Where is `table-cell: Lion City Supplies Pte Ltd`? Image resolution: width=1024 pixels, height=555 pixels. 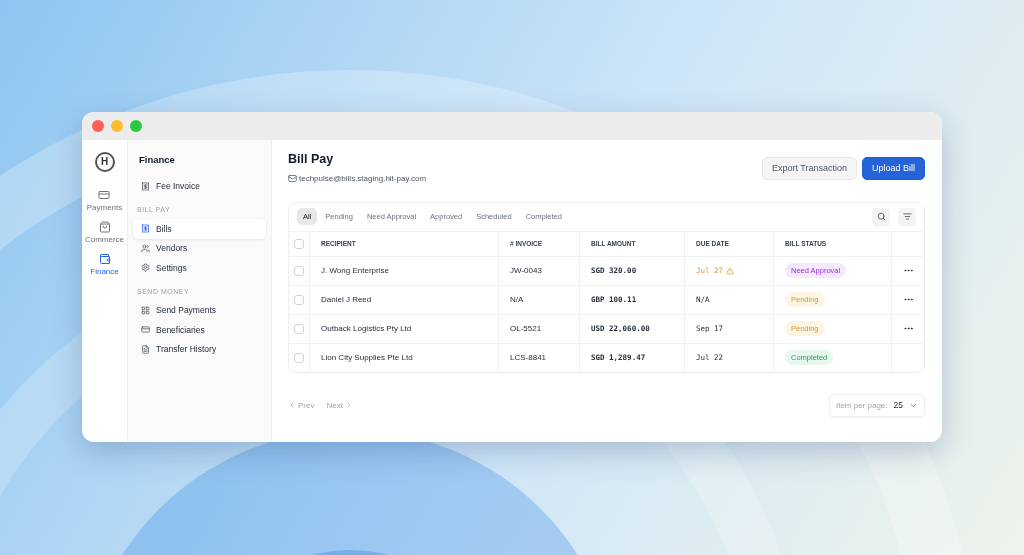 table-cell: Lion City Supplies Pte Ltd is located at coordinates (367, 357).